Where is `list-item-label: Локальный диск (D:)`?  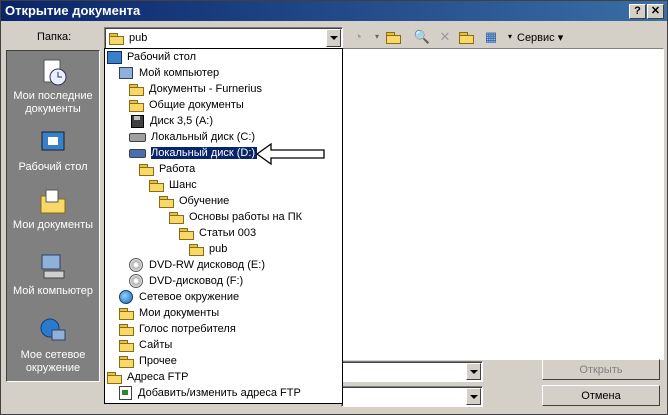
list-item-label: Локальный диск (D:) is located at coordinates (204, 153).